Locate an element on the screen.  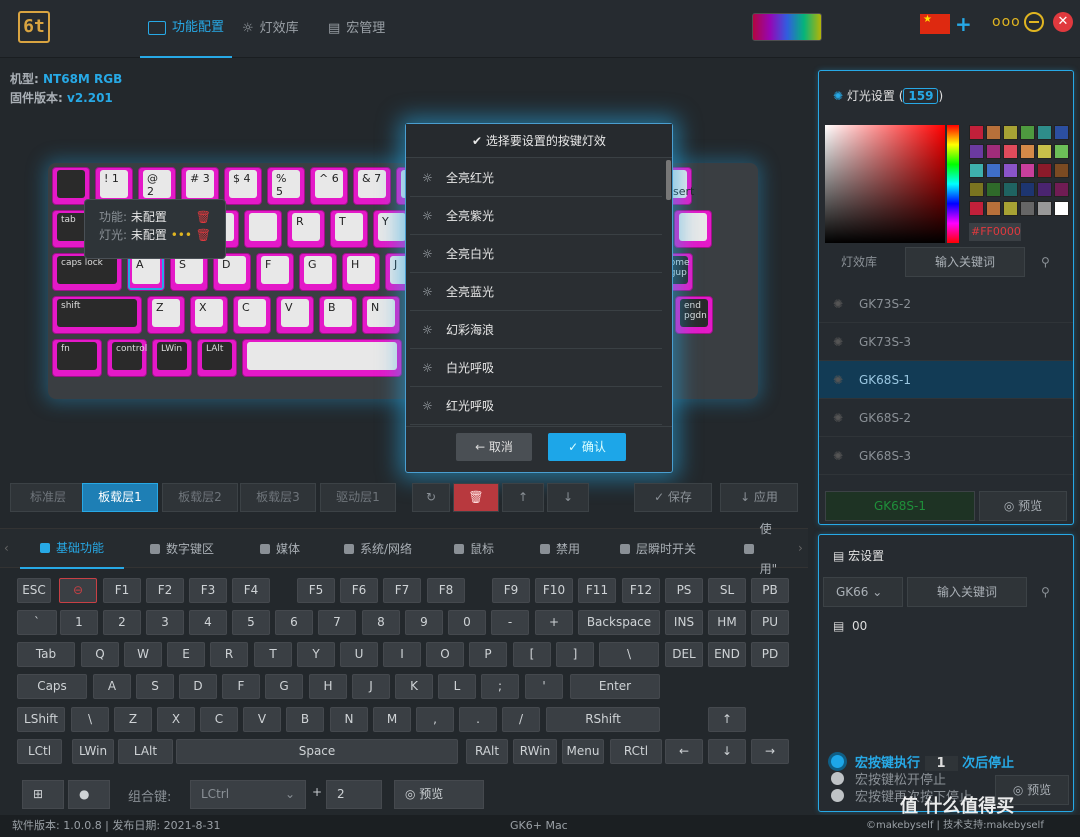
virtual-key: 5 is located at coordinates (251, 622).